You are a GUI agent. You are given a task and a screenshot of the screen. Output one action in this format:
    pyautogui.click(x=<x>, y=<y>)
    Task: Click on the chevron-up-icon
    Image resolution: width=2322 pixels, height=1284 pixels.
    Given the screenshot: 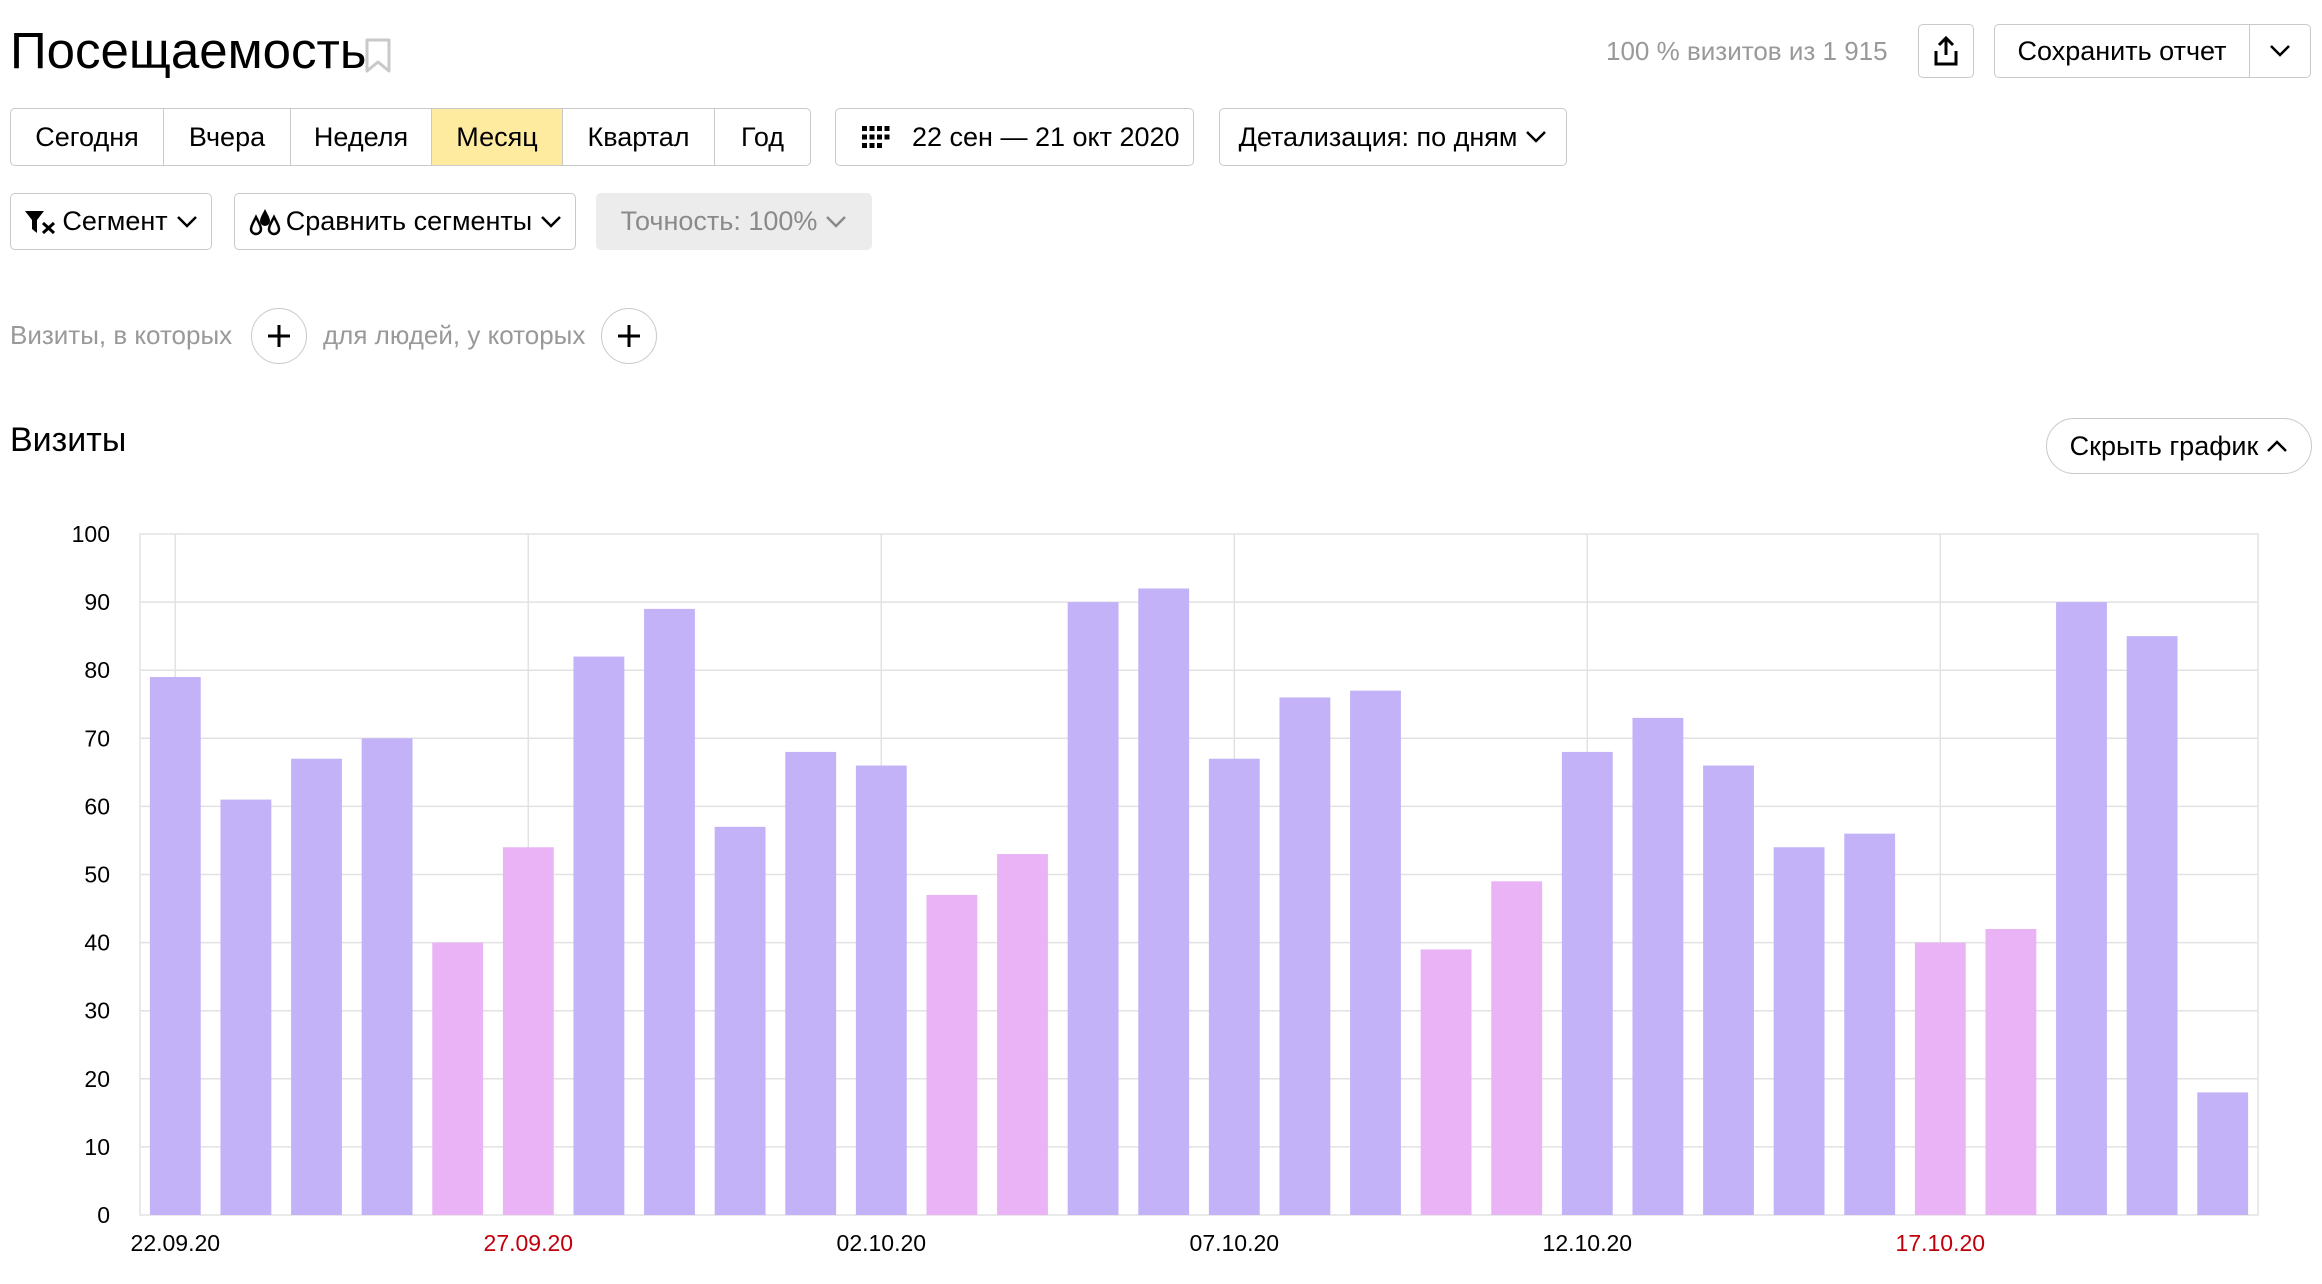 What is the action you would take?
    pyautogui.click(x=2277, y=446)
    